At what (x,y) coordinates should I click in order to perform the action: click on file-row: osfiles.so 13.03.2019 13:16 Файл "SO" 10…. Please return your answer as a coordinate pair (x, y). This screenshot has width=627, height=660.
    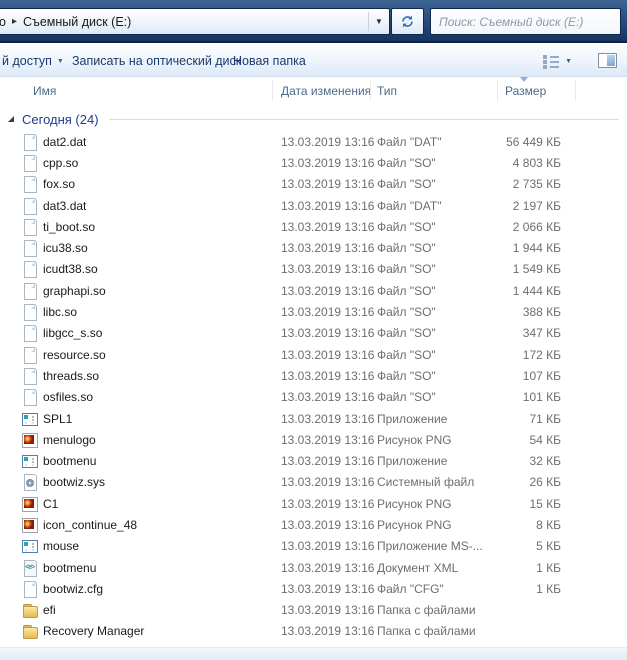
    Looking at the image, I should click on (313, 397).